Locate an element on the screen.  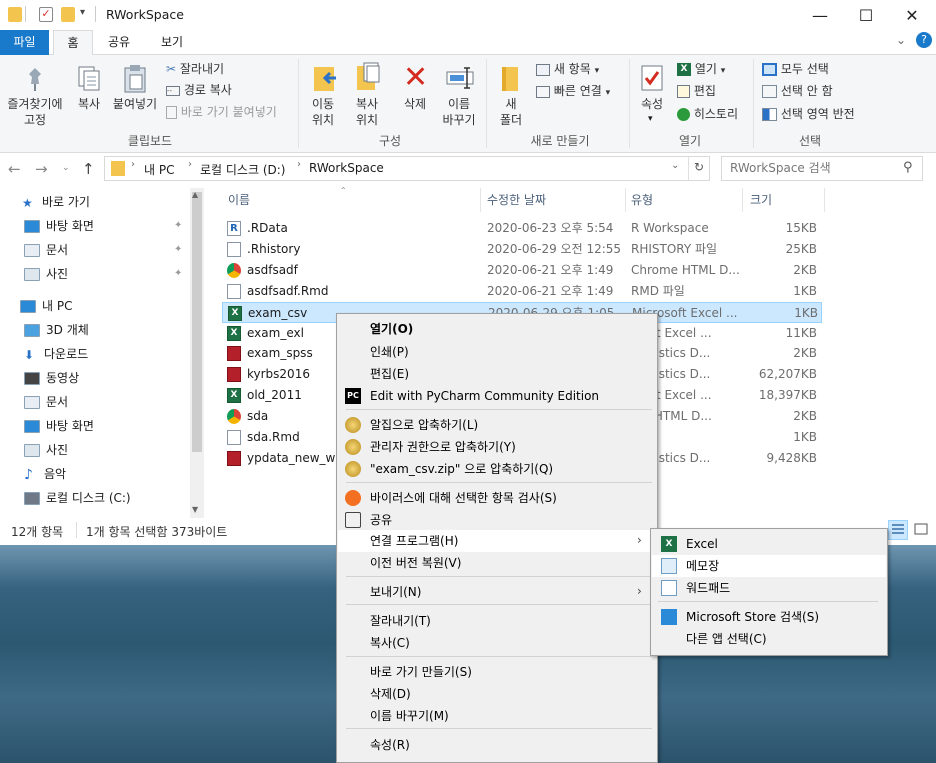
nav-item-label: 동영상 is located at coordinates (63, 378).